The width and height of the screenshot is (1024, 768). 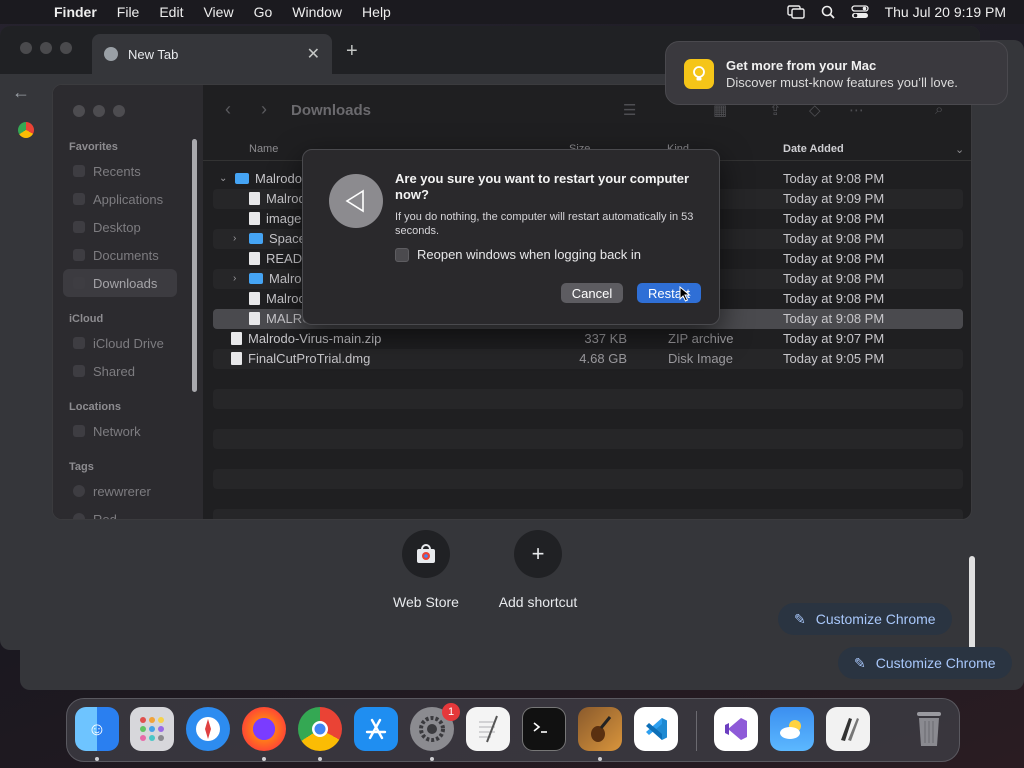 I want to click on menu-clock: Thu Jul 20 9:19 PM, so click(x=945, y=12).